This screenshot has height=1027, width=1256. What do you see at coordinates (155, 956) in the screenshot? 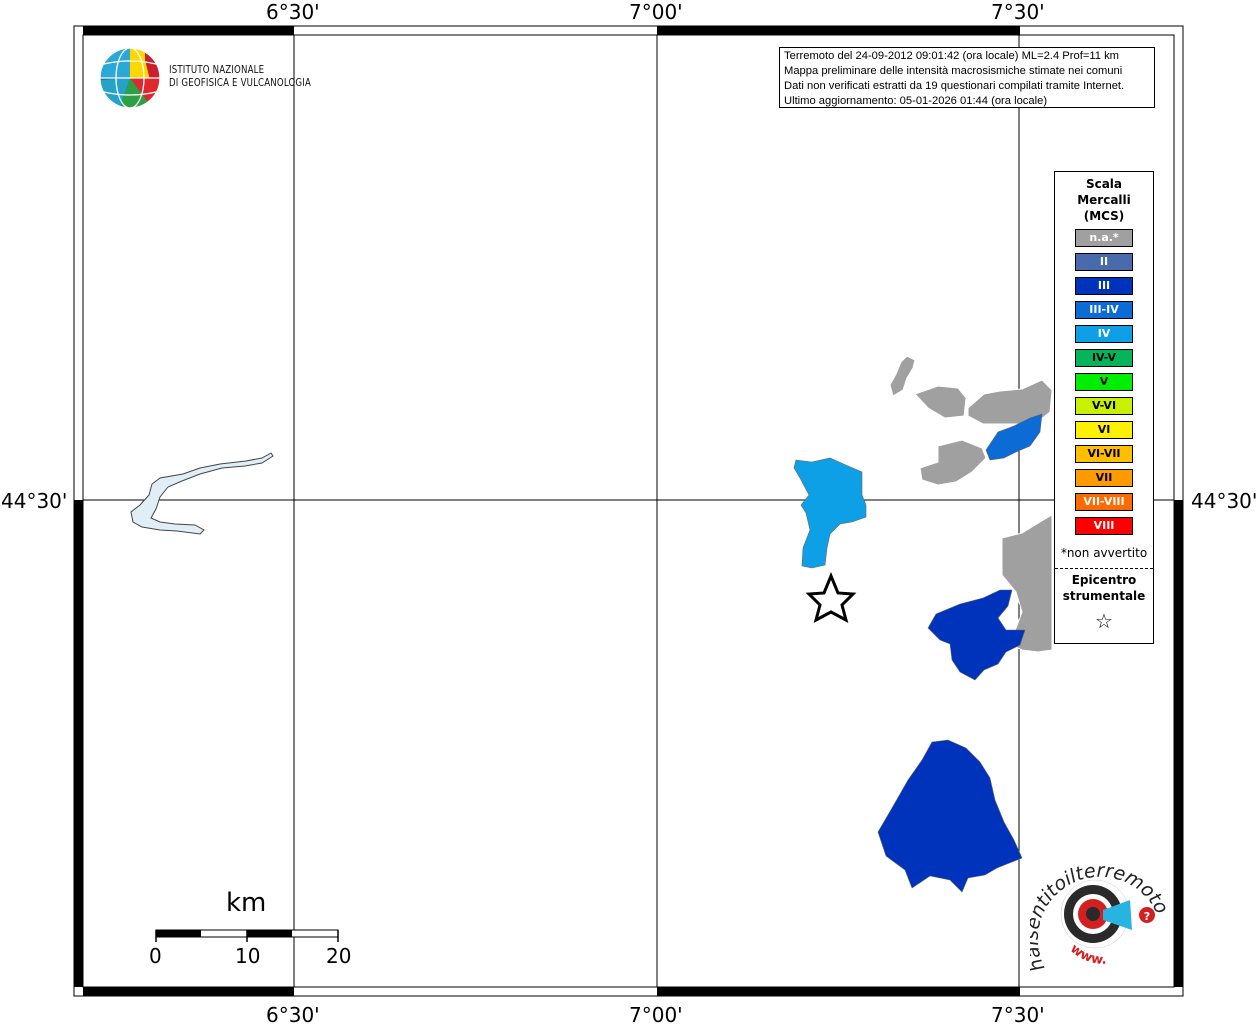
I see `scale-tick-0: 0` at bounding box center [155, 956].